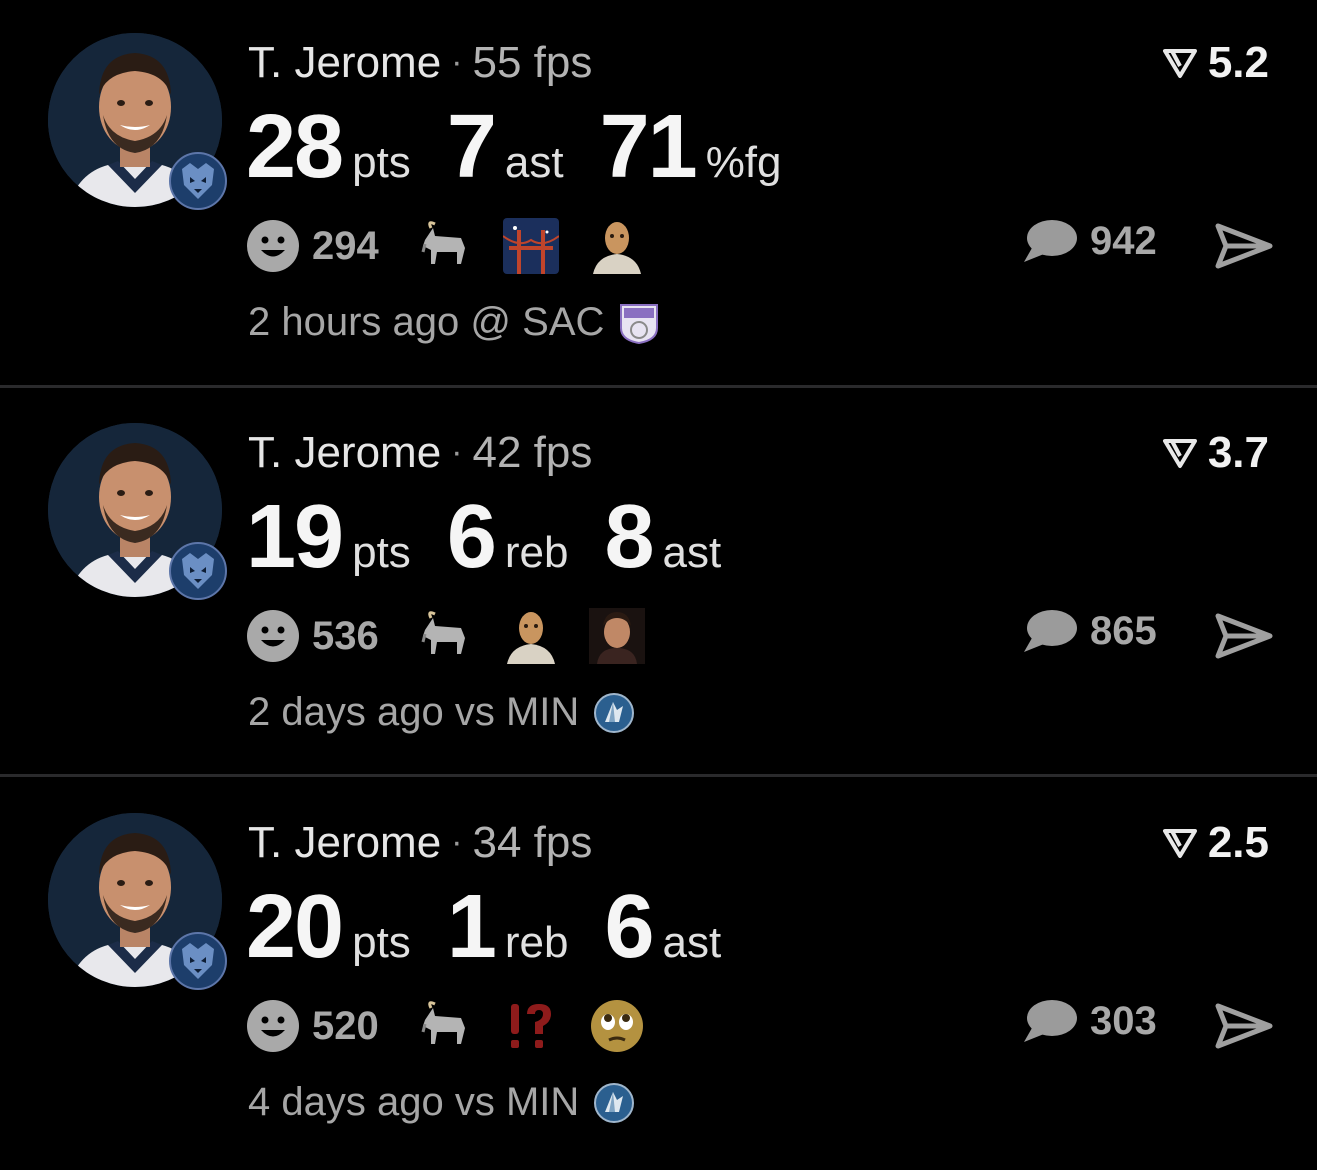 This screenshot has width=1317, height=1170. Describe the element at coordinates (345, 1025) in the screenshot. I see `reaction-count: 520` at that location.